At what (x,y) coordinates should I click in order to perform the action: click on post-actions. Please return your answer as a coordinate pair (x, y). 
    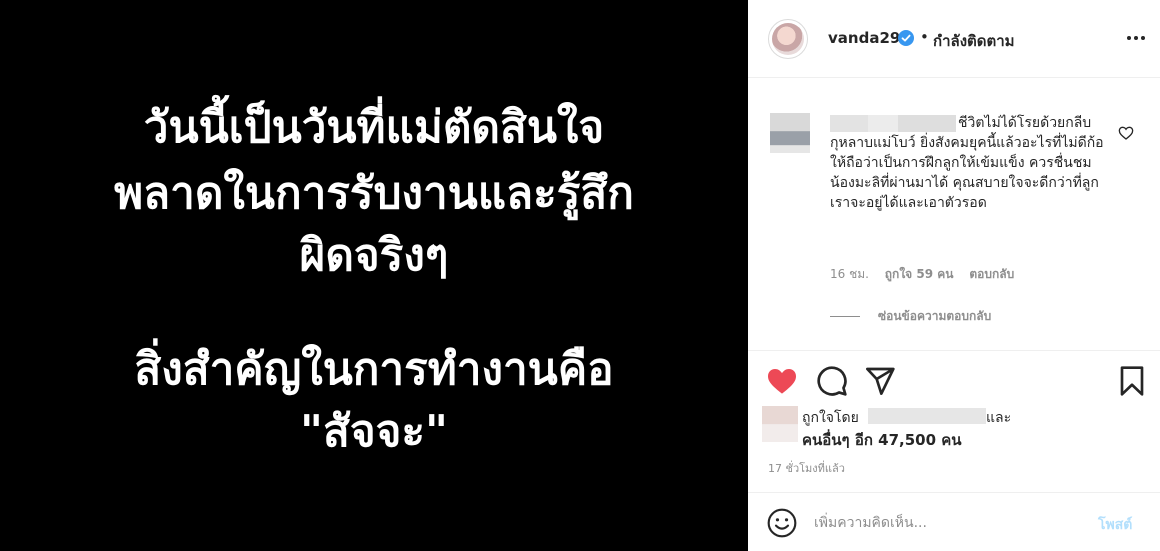
    Looking at the image, I should click on (954, 377).